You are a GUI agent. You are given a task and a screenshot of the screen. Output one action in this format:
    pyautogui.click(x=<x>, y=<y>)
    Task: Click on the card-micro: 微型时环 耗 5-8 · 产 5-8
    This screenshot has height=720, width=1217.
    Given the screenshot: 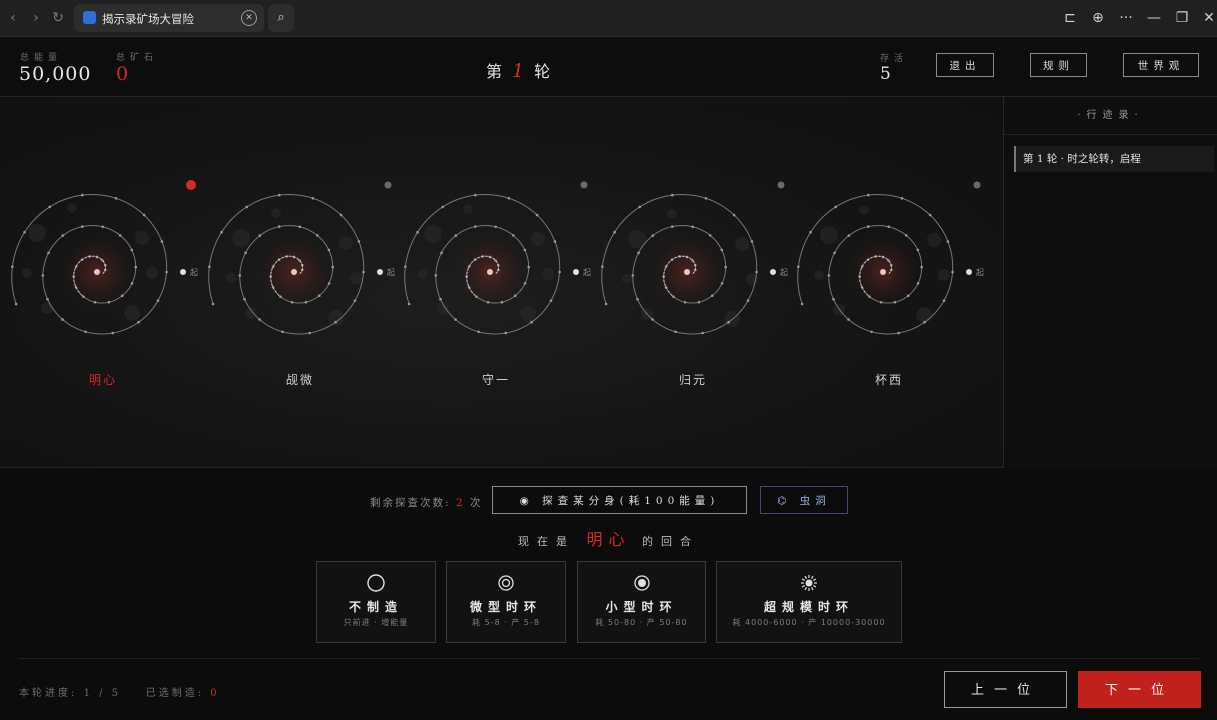 What is the action you would take?
    pyautogui.click(x=506, y=602)
    